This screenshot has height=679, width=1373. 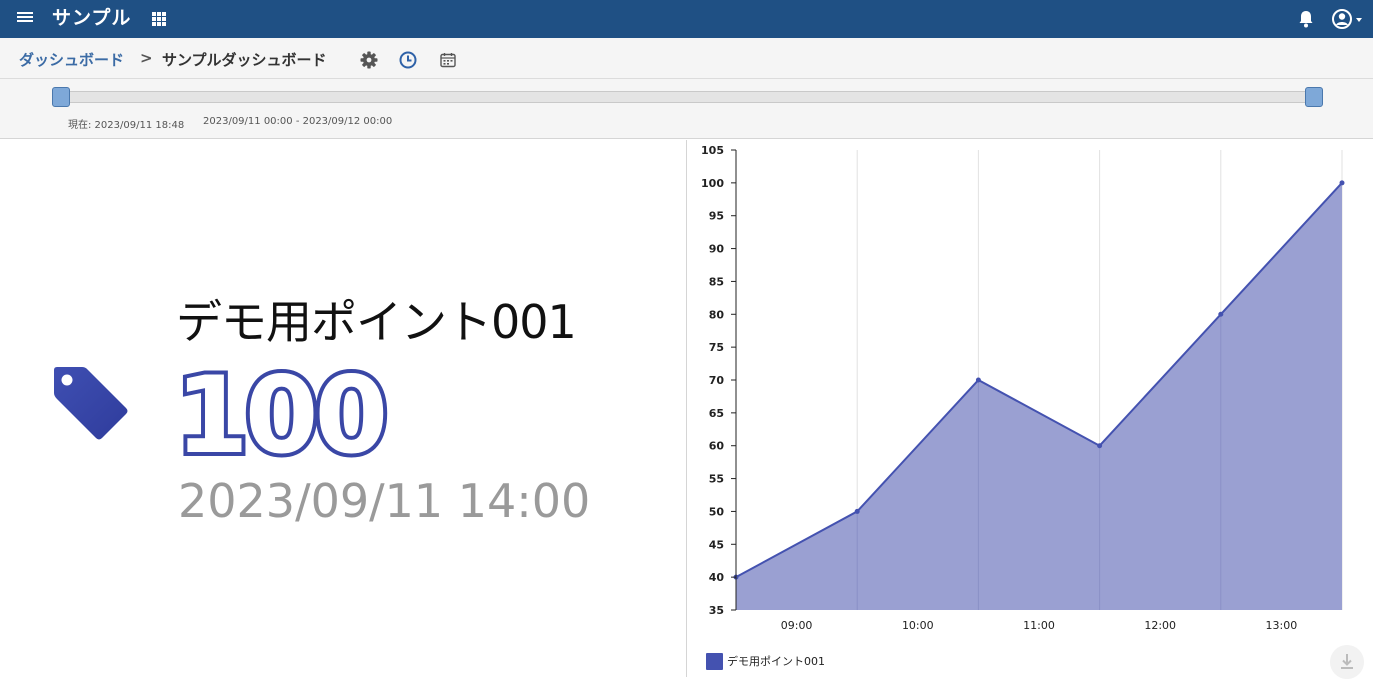 What do you see at coordinates (686, 58) in the screenshot?
I see `breadcrumb-bar: ダッシュボード > サンプルダッシュボード` at bounding box center [686, 58].